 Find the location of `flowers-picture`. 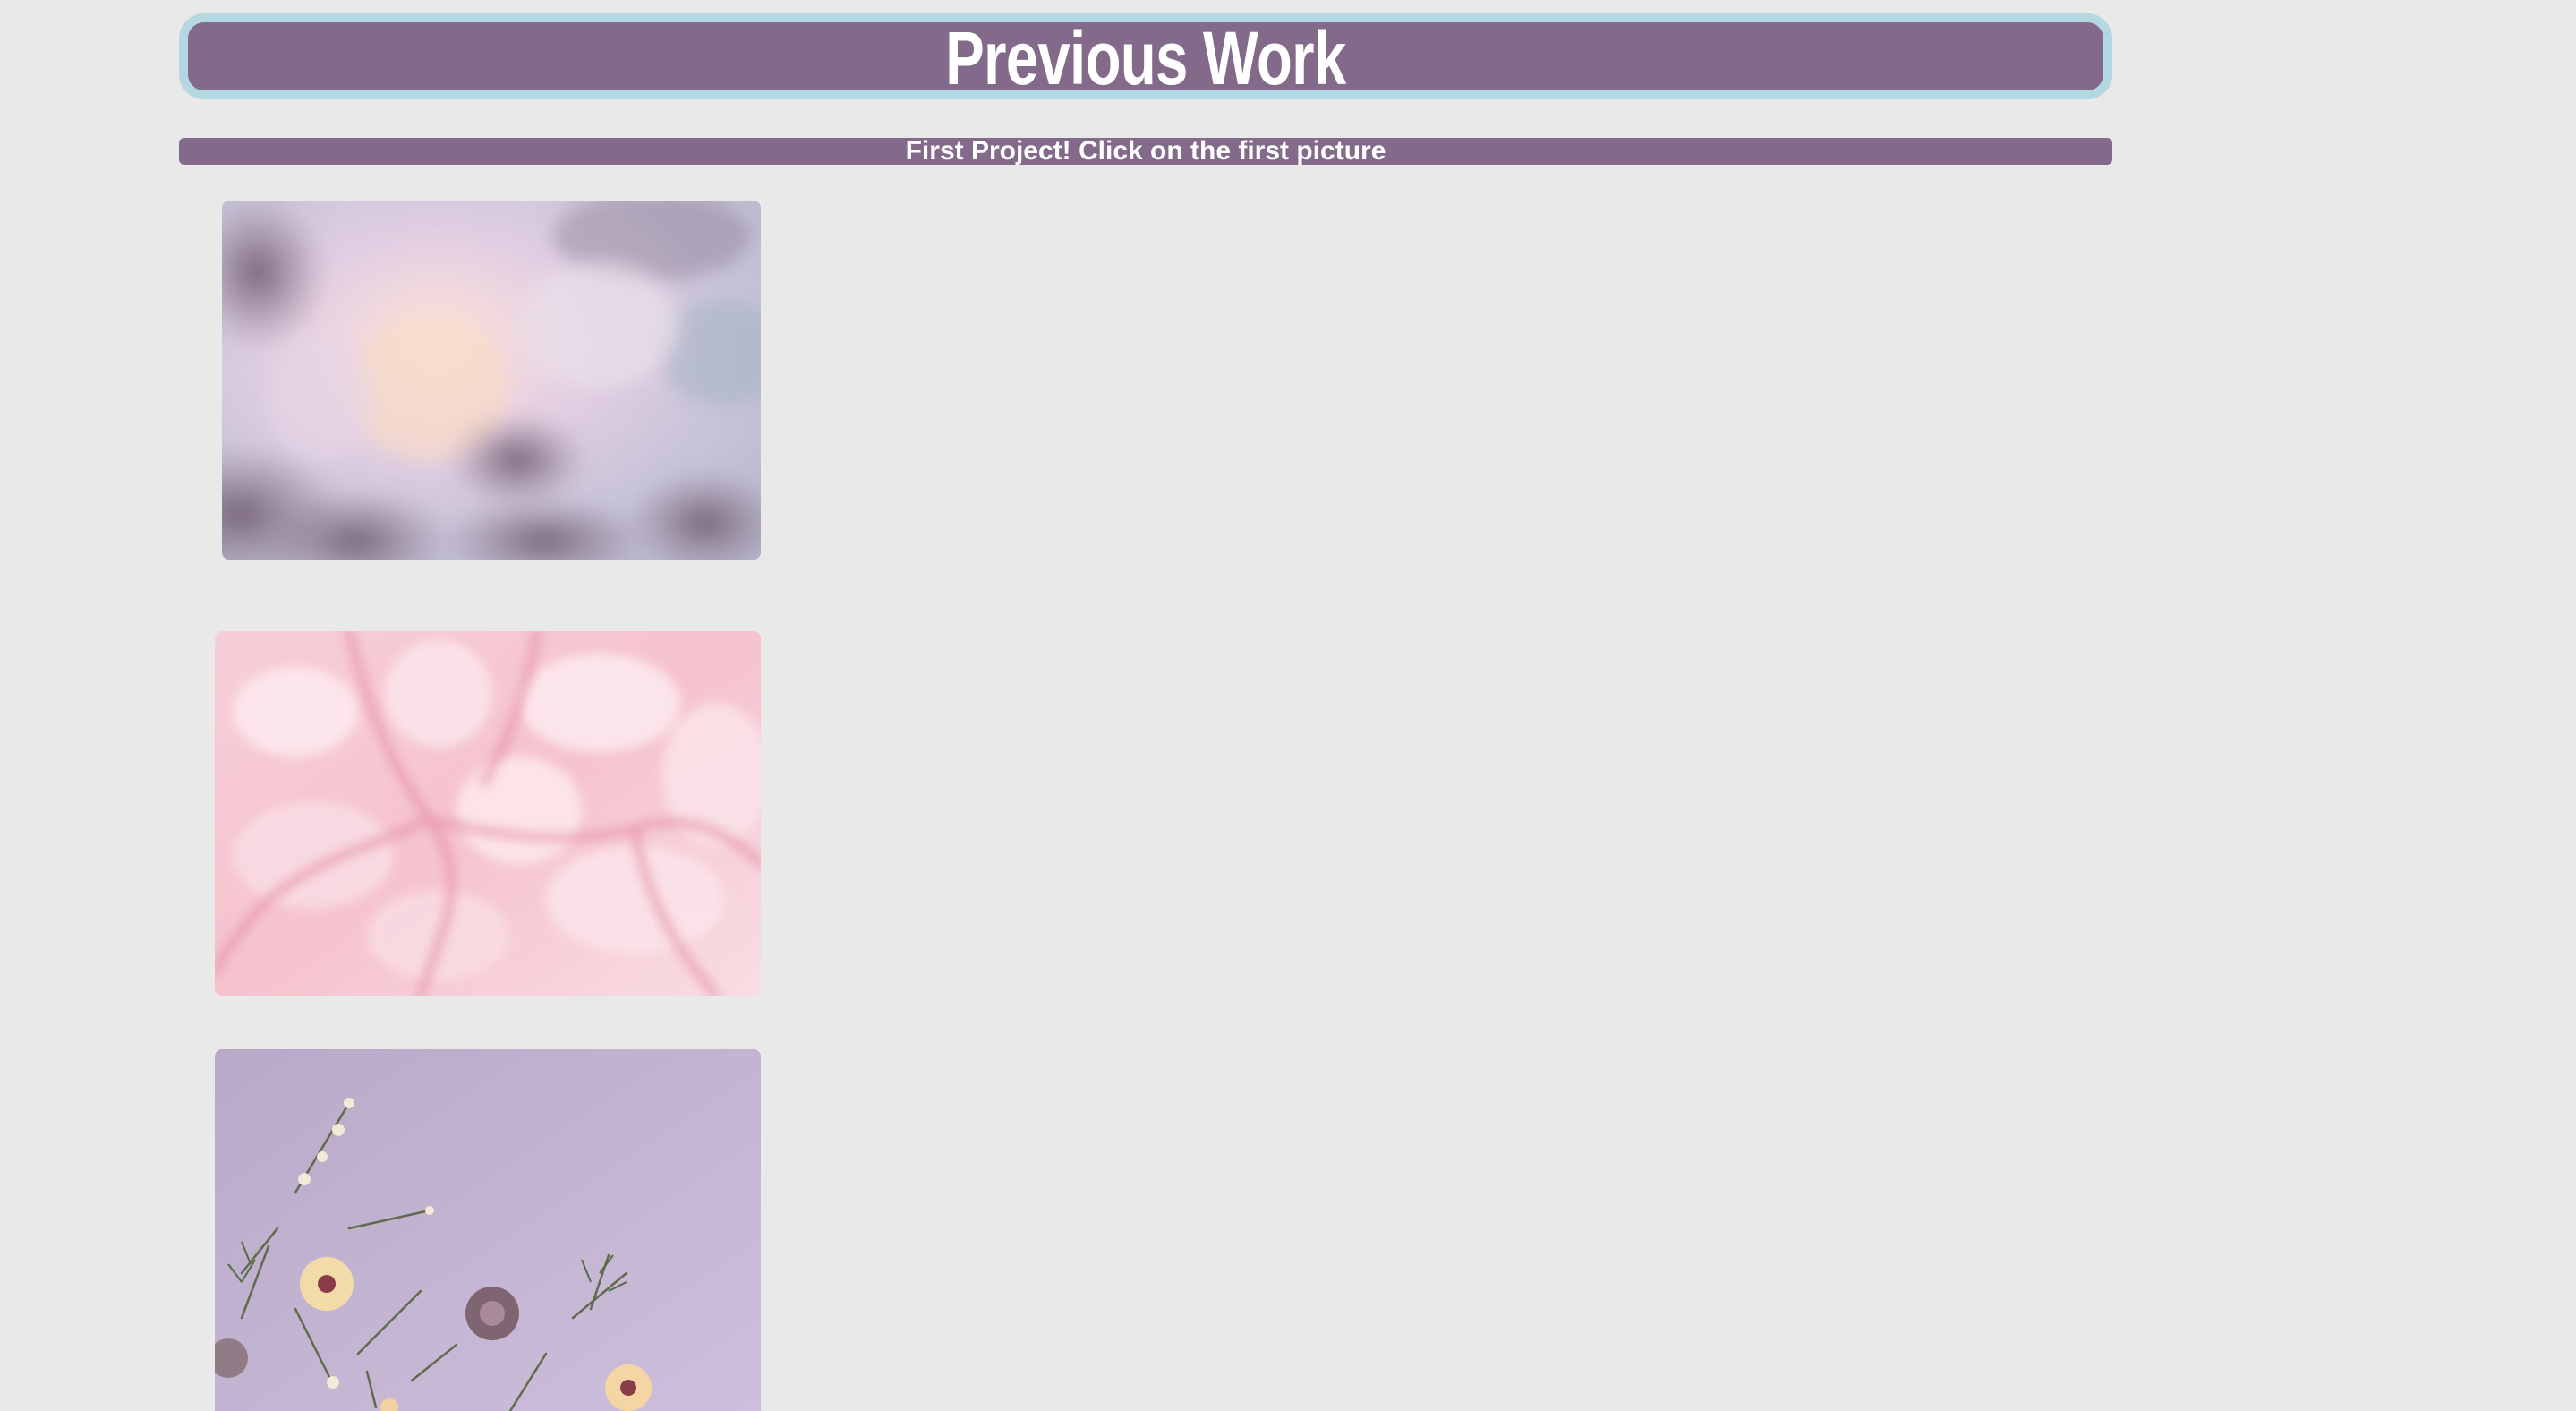

flowers-picture is located at coordinates (488, 1230).